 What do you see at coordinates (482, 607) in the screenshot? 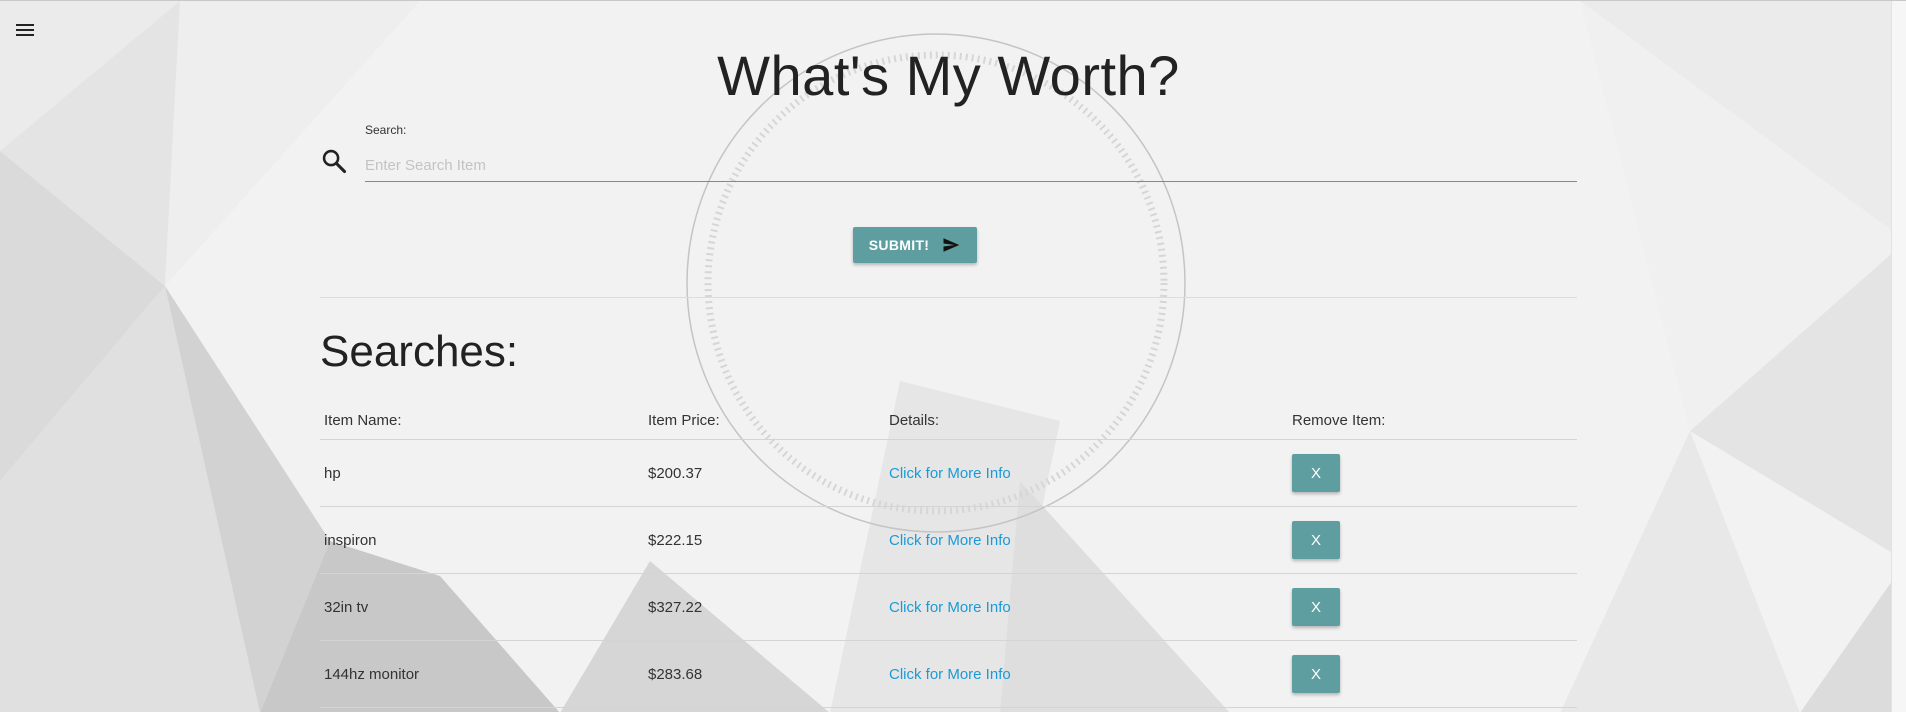
I see `item-name: 32in tv` at bounding box center [482, 607].